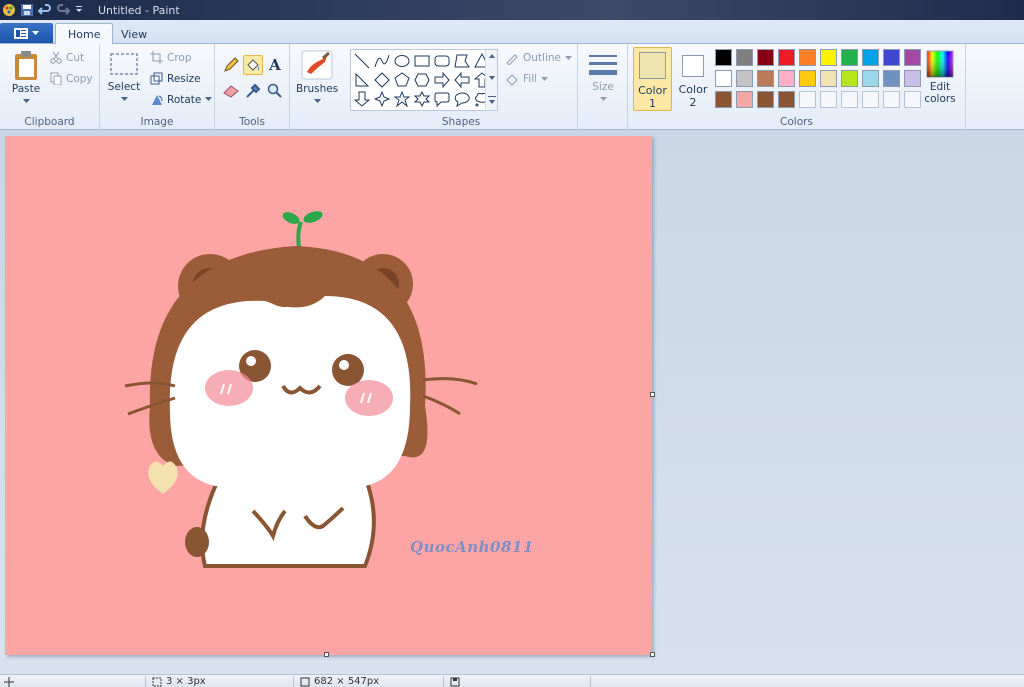 The image size is (1024, 687). I want to click on copy-button: Copy, so click(71, 78).